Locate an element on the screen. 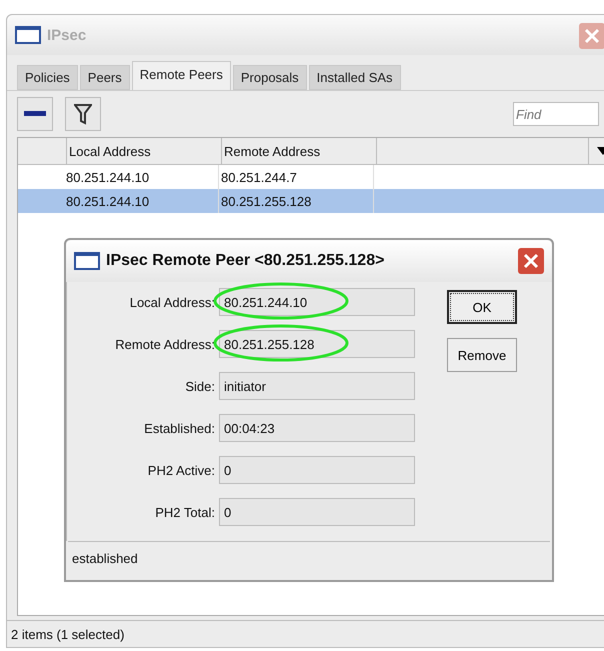 This screenshot has height=651, width=604. tab: Policies is located at coordinates (47, 77).